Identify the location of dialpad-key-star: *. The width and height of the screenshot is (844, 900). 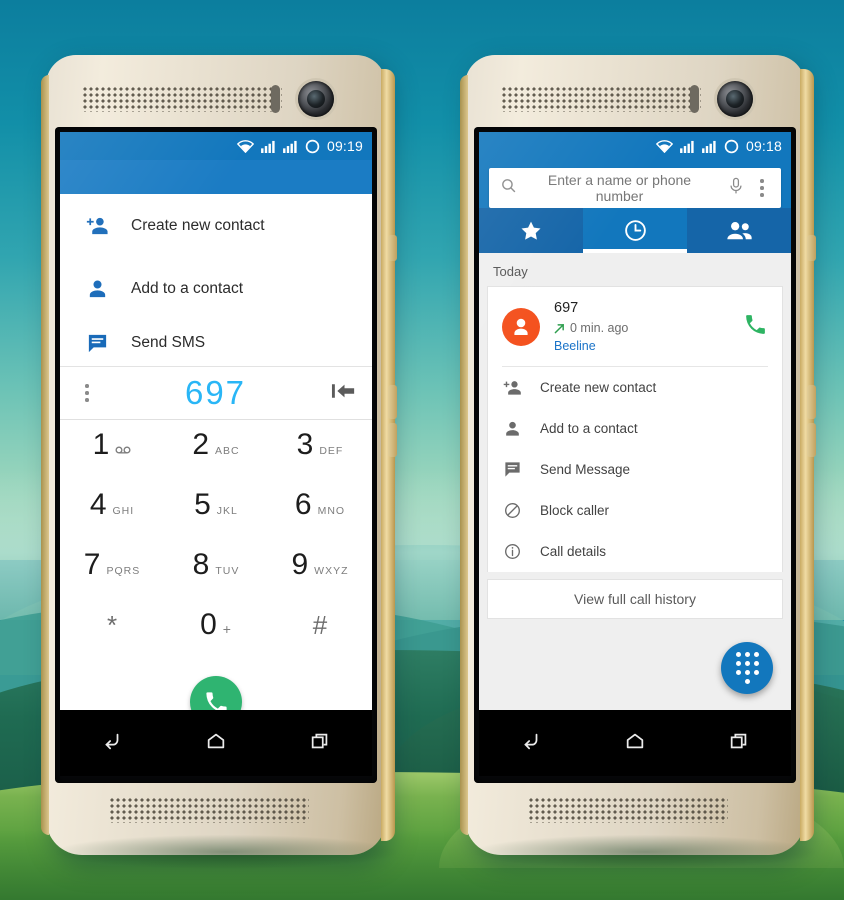
(112, 640).